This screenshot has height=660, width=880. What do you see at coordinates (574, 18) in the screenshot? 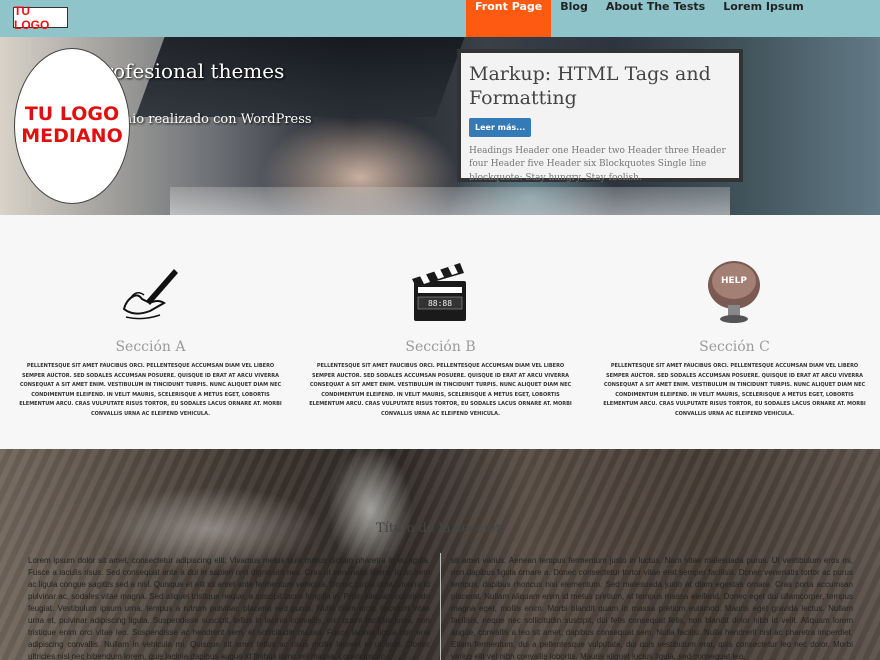
I see `nav-item-blog: Blog` at bounding box center [574, 18].